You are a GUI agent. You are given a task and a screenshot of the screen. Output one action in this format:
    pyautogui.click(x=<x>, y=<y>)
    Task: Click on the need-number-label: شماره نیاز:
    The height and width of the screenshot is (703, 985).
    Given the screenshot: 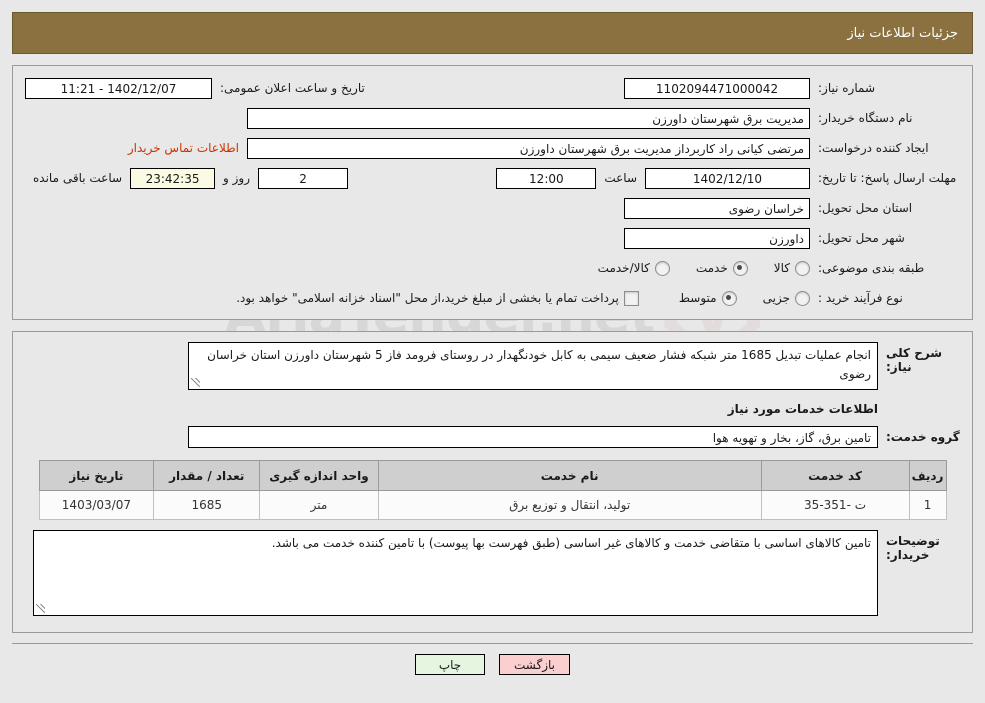 What is the action you would take?
    pyautogui.click(x=846, y=87)
    